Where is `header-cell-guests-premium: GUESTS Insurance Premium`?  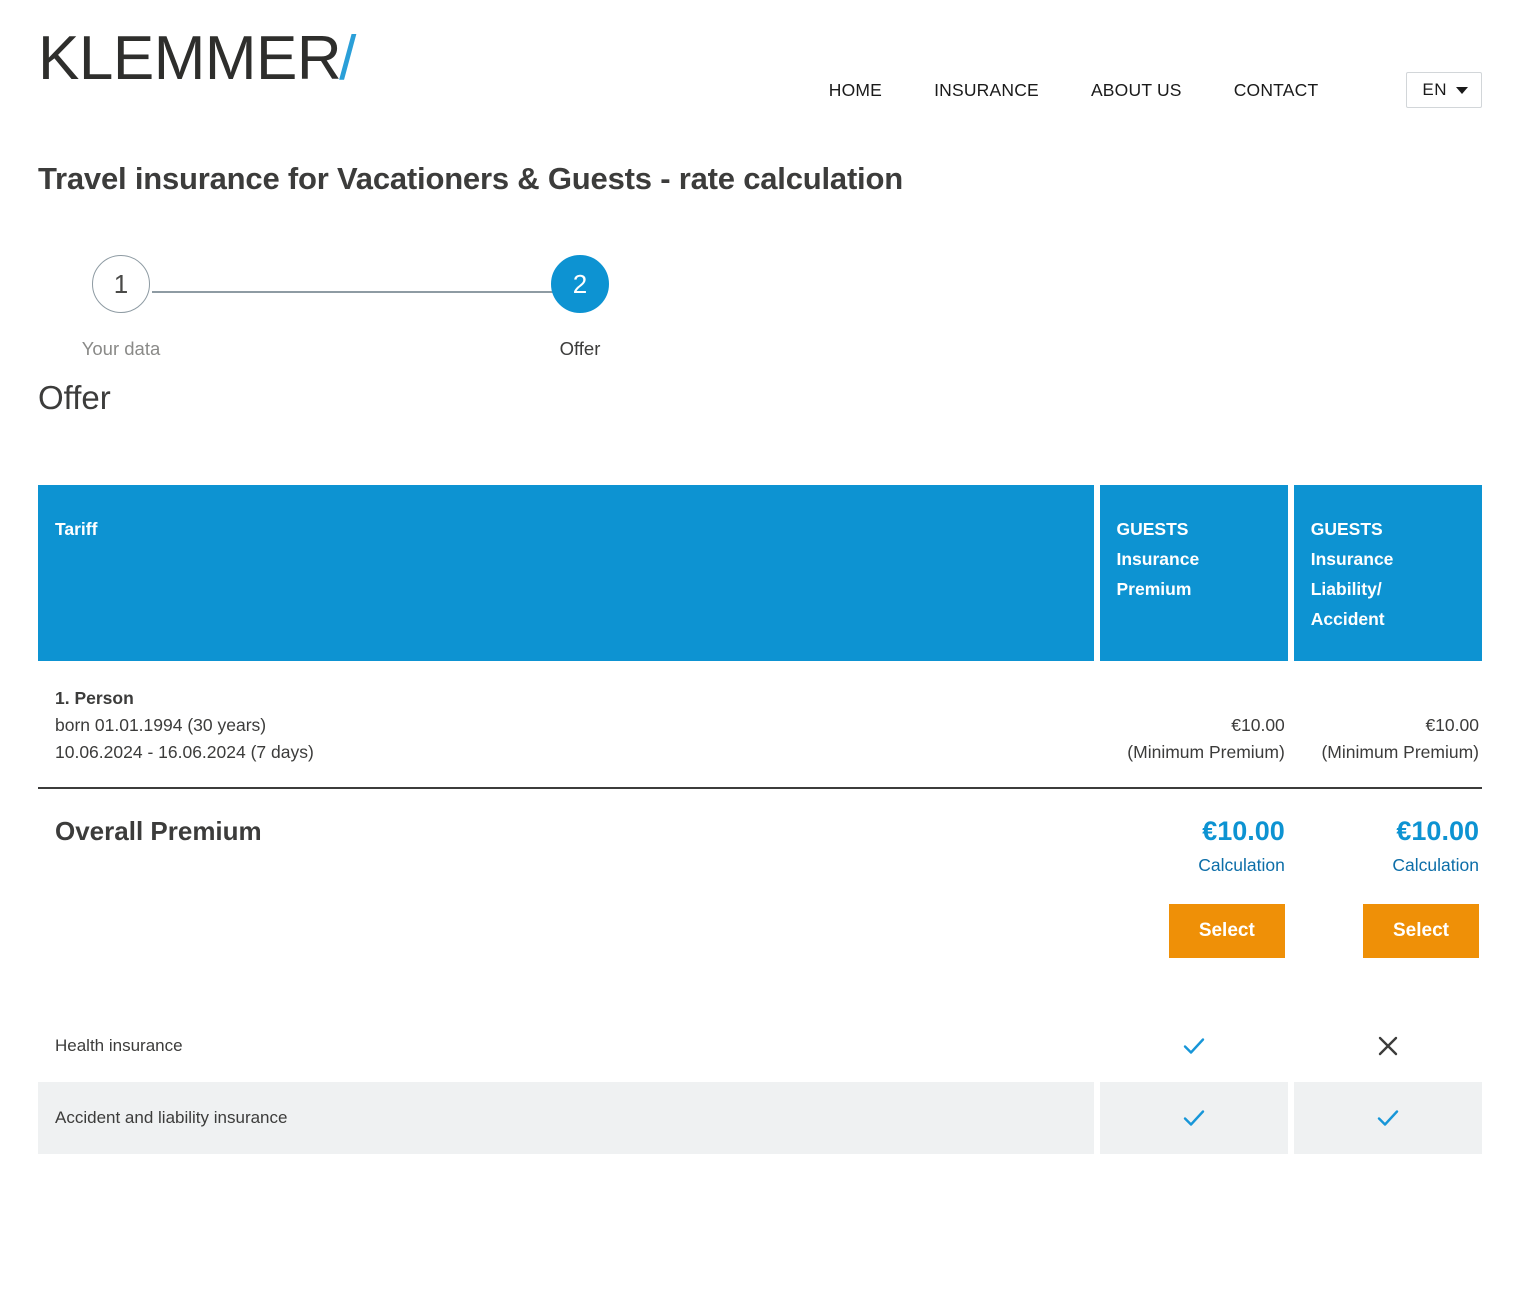 header-cell-guests-premium: GUESTS Insurance Premium is located at coordinates (1193, 573).